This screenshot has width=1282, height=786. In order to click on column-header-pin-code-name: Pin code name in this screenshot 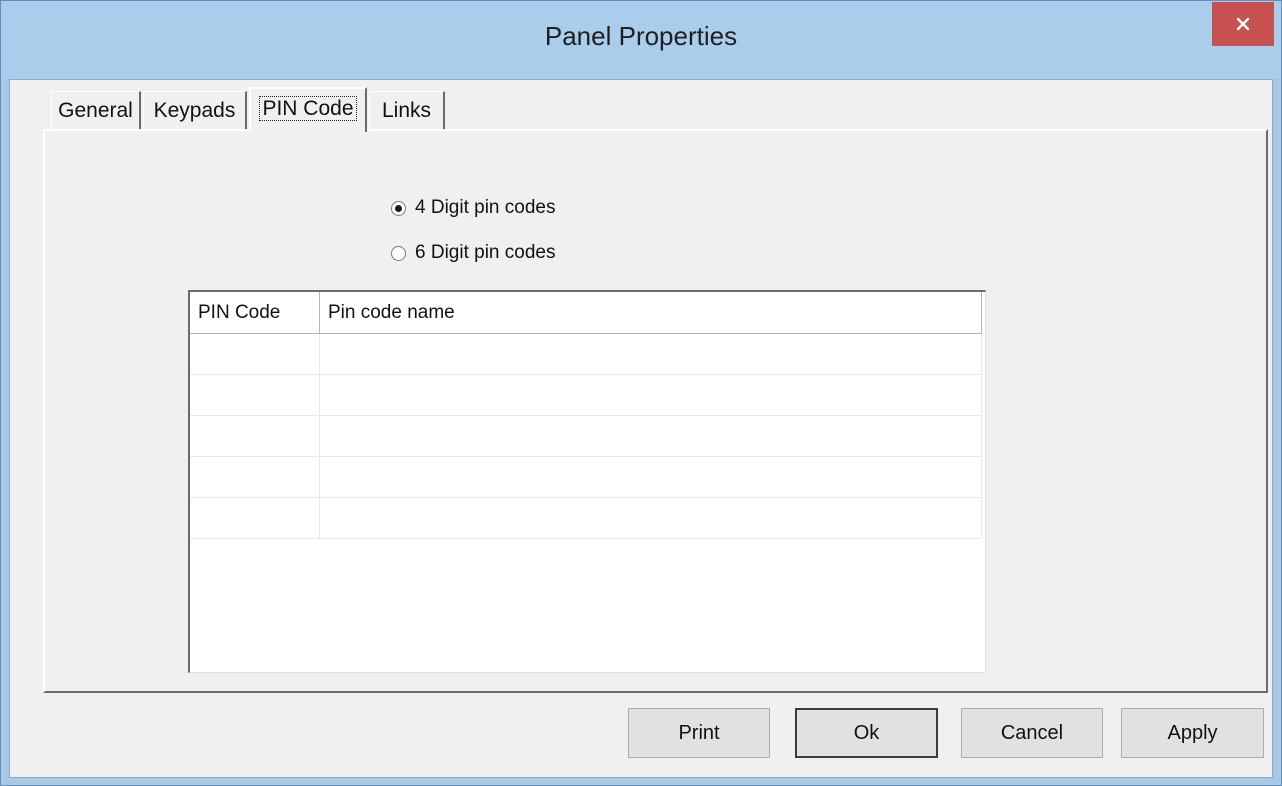, I will do `click(651, 312)`.